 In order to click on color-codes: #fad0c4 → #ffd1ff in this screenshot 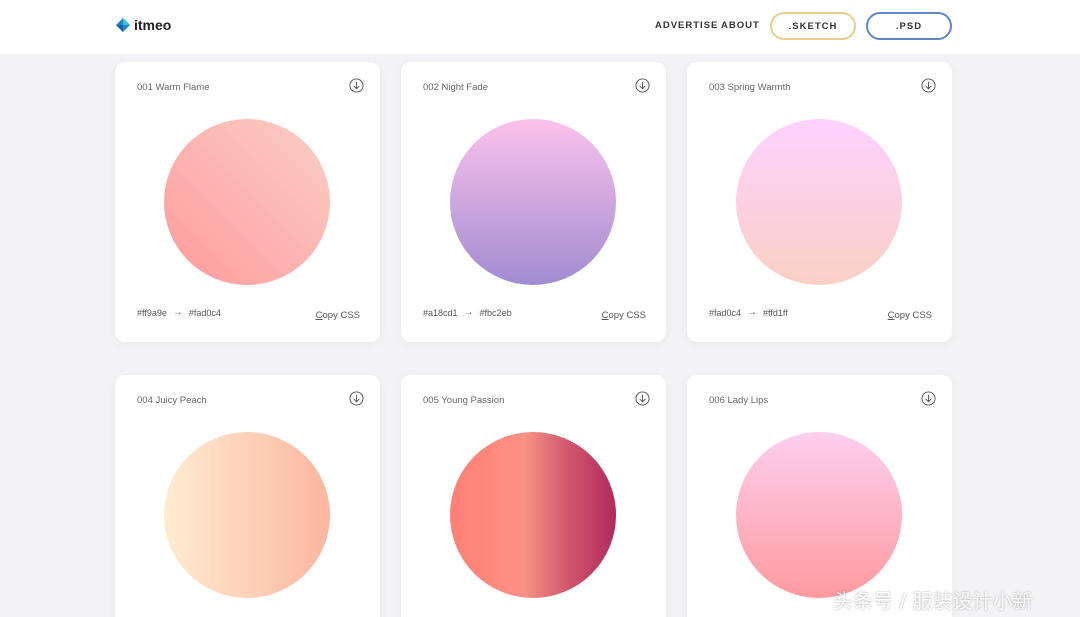, I will do `click(748, 312)`.